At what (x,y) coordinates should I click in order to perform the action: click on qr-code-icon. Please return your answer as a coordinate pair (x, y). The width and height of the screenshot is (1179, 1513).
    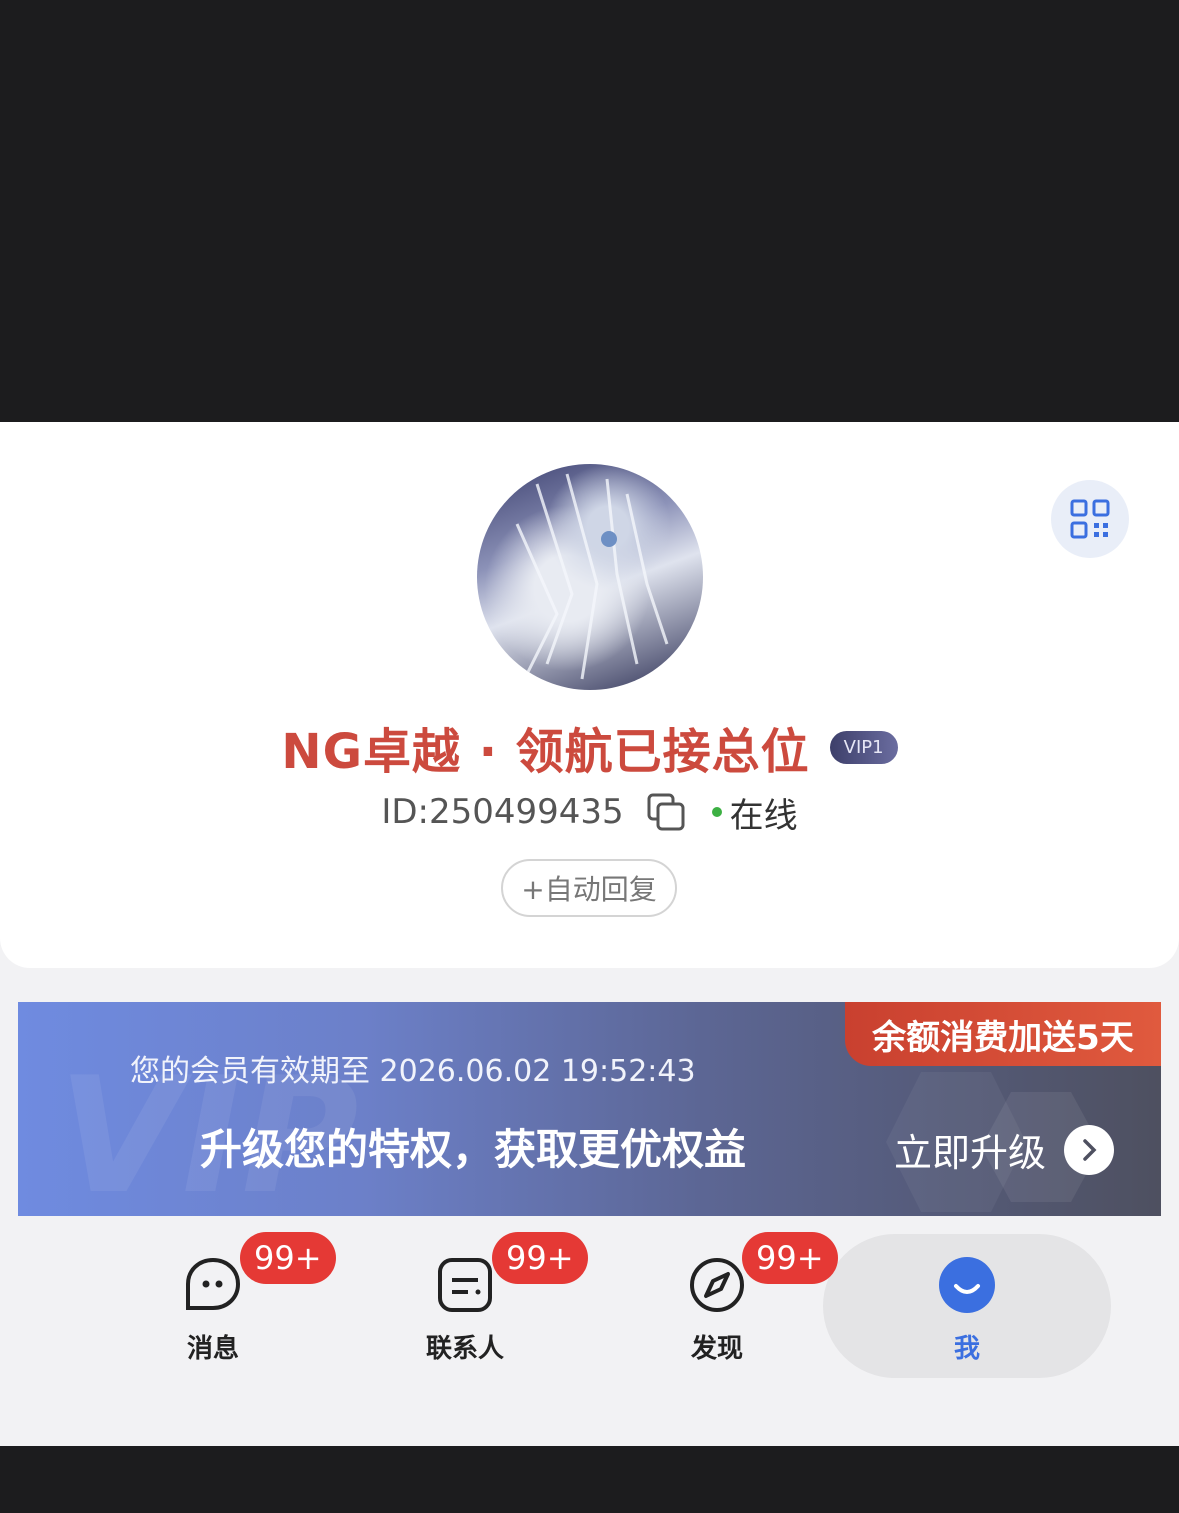
    Looking at the image, I should click on (1090, 519).